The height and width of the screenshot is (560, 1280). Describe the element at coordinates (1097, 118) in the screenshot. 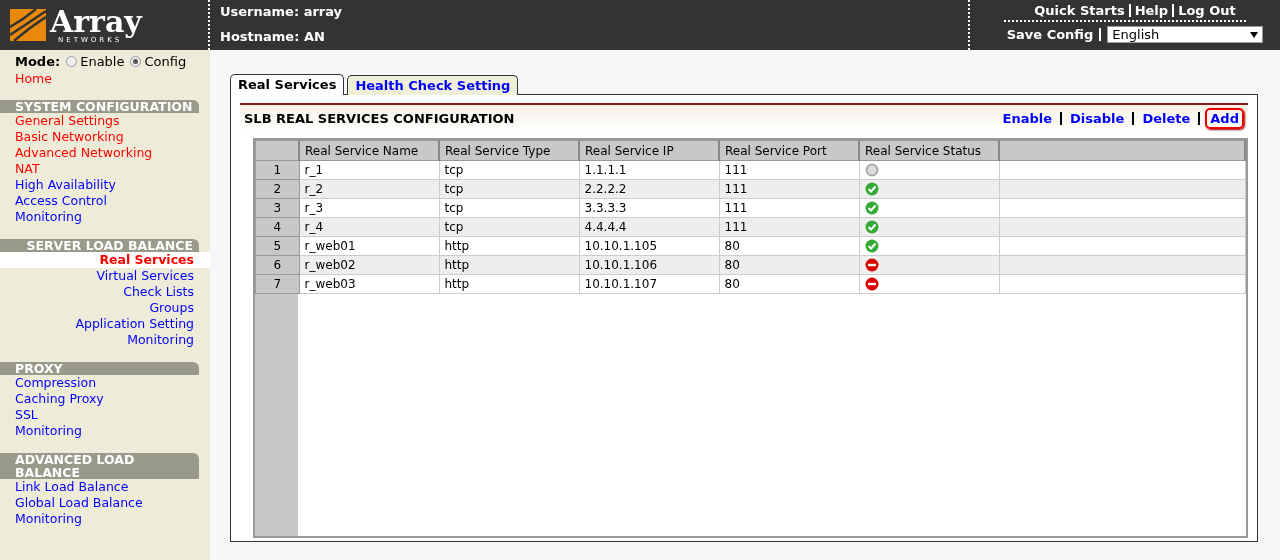

I see `action-link: Disable` at that location.